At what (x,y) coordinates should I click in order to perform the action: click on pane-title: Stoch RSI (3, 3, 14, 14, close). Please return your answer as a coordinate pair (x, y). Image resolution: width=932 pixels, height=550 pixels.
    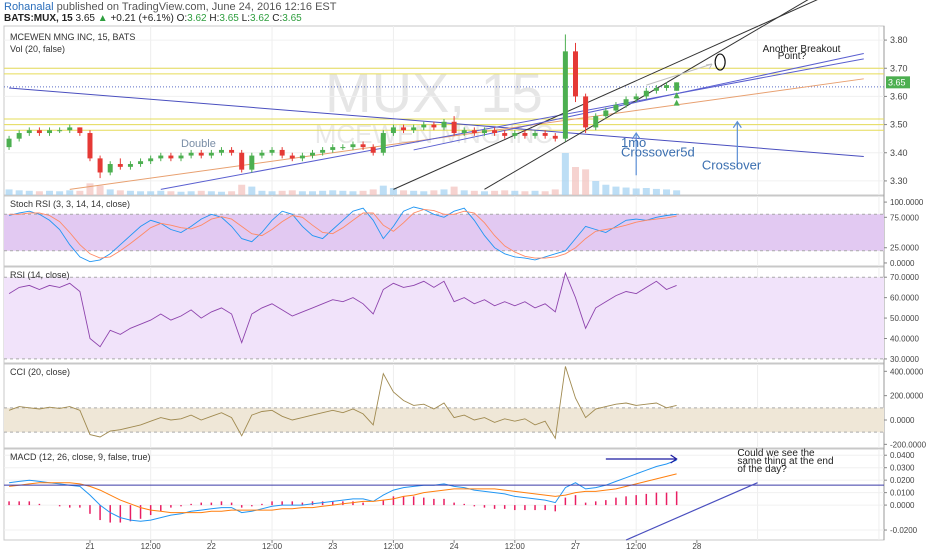
    Looking at the image, I should click on (70, 204).